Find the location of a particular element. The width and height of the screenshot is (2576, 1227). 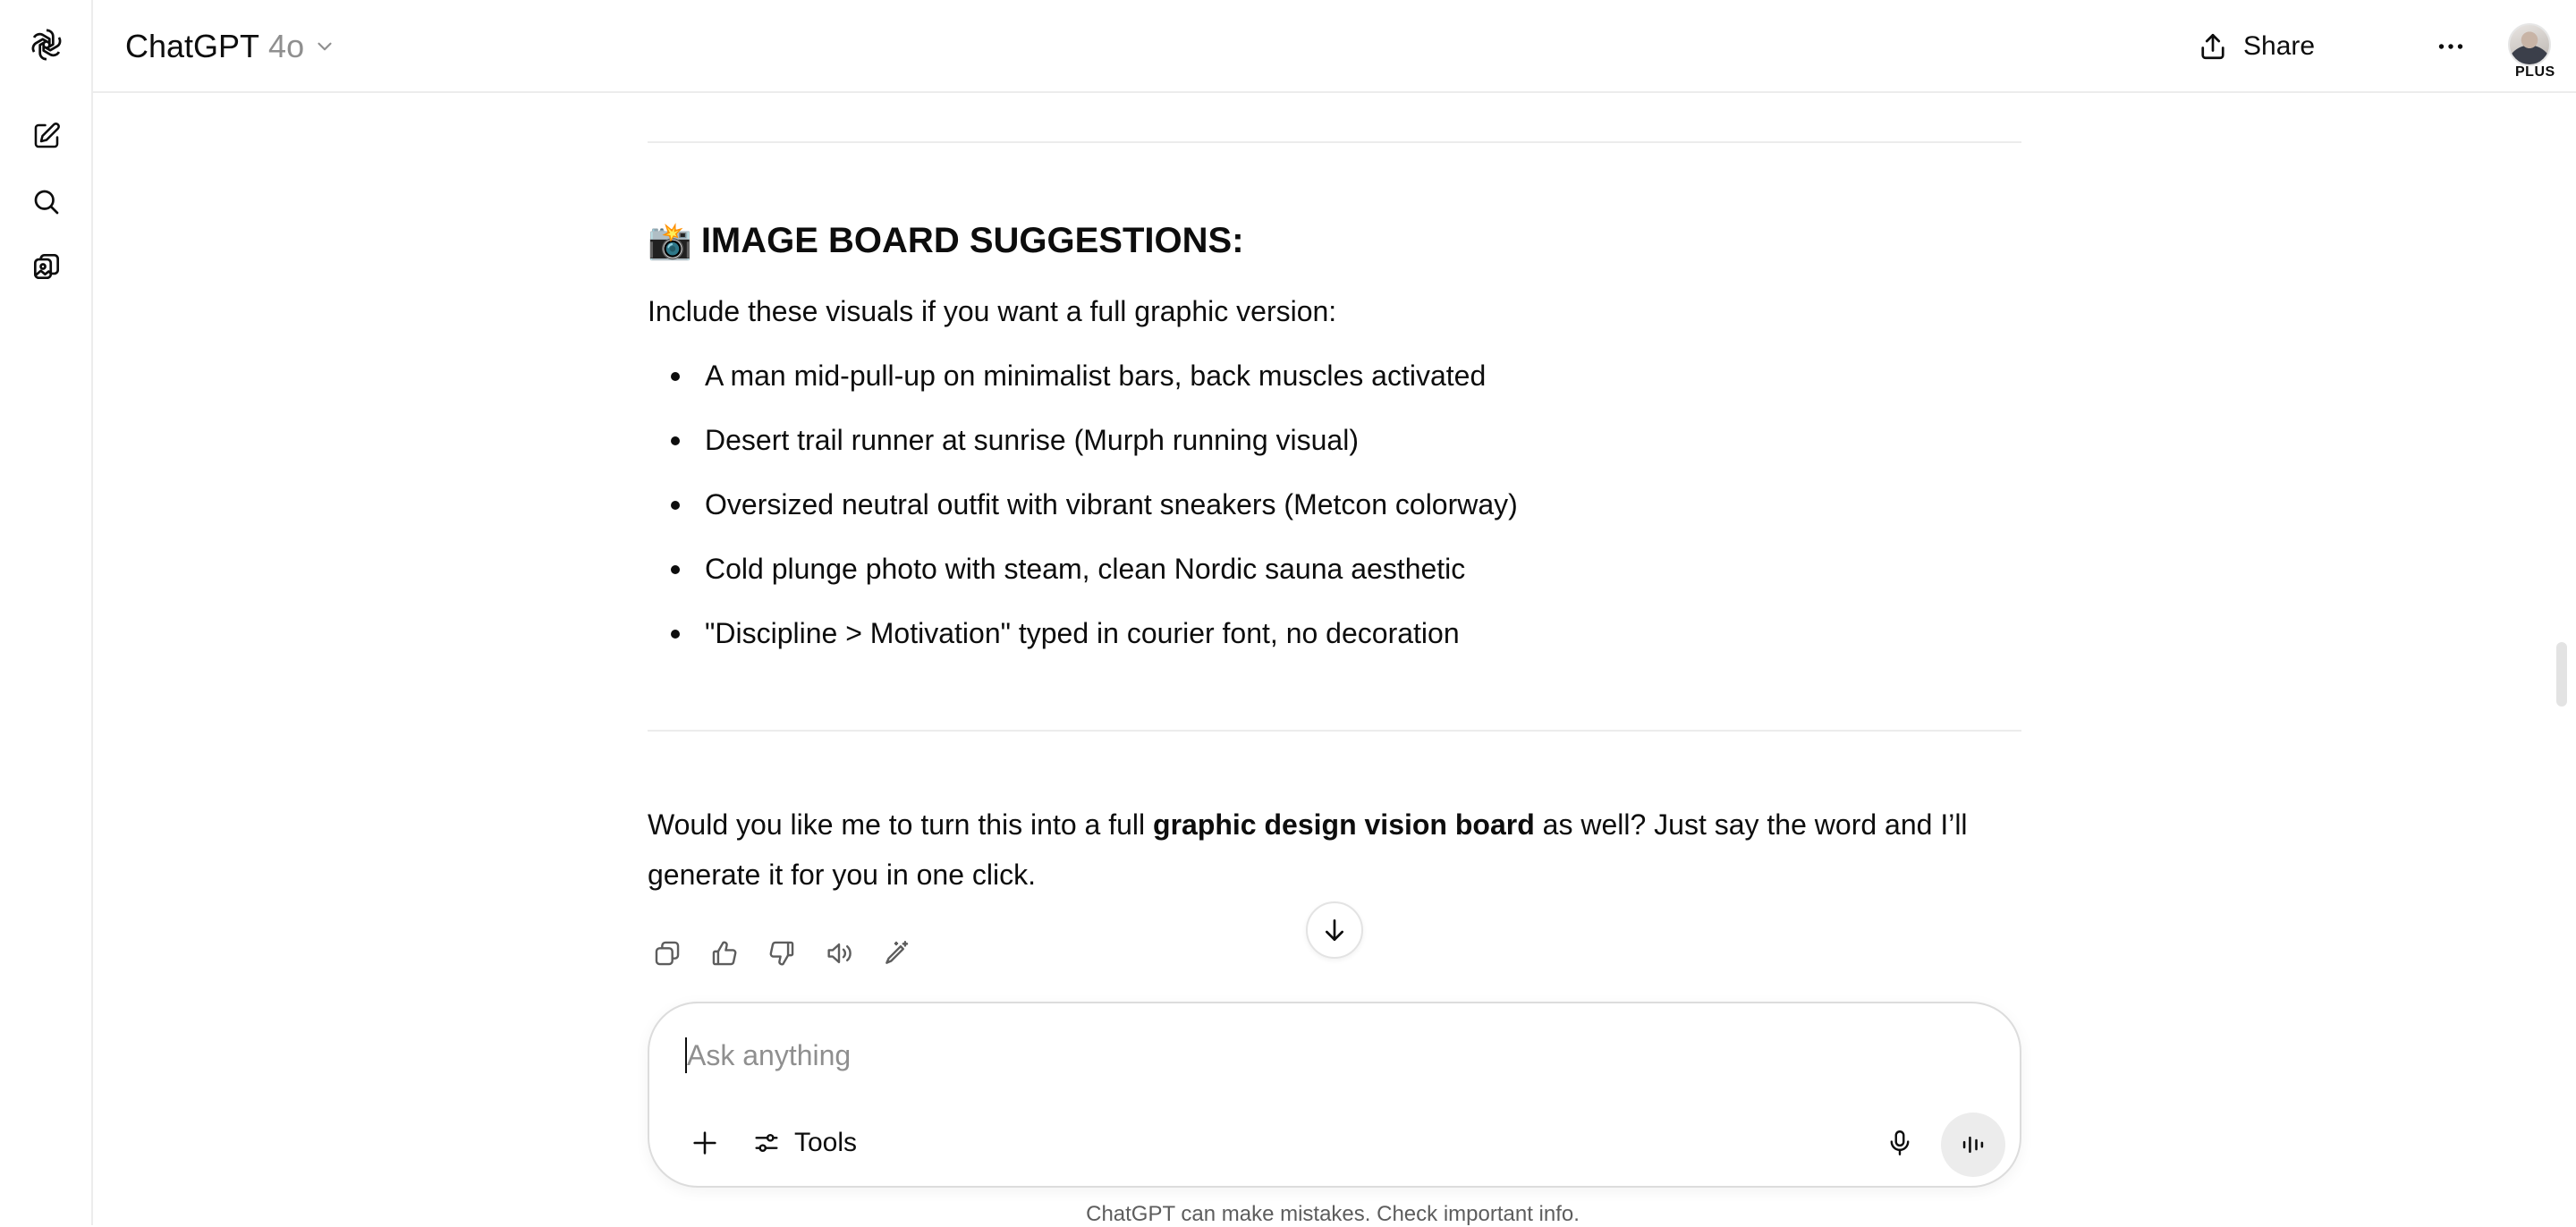

app-title: ChatGPT is located at coordinates (192, 46).